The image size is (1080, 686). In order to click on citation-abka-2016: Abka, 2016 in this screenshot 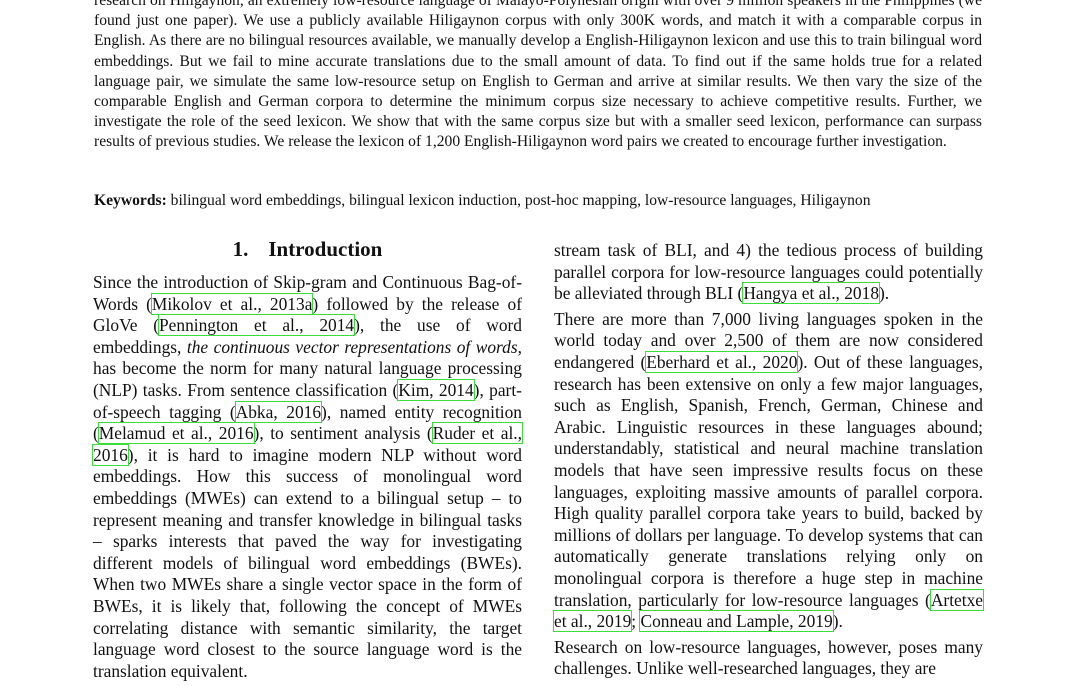, I will do `click(278, 411)`.